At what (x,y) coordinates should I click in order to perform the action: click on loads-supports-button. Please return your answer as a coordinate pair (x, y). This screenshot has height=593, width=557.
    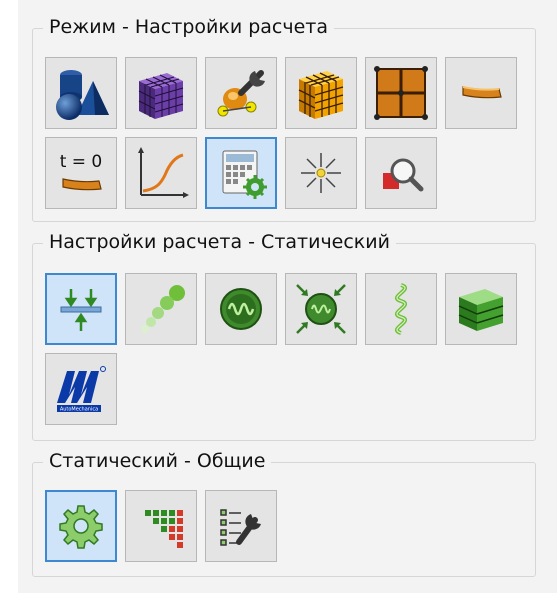
    Looking at the image, I should click on (81, 309).